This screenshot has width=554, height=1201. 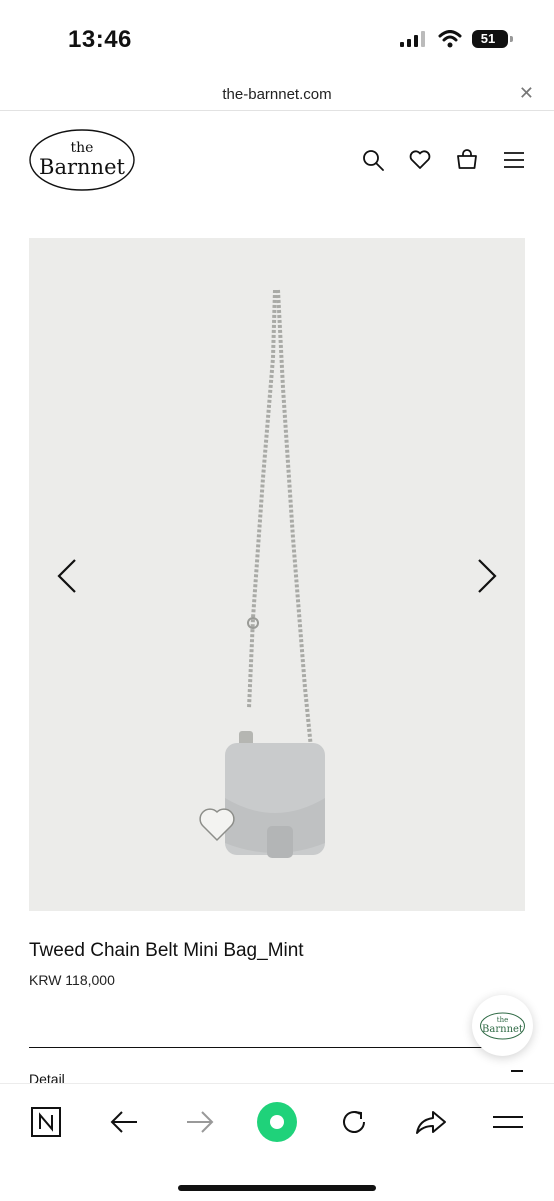 What do you see at coordinates (124, 1122) in the screenshot?
I see `back-arrow-icon` at bounding box center [124, 1122].